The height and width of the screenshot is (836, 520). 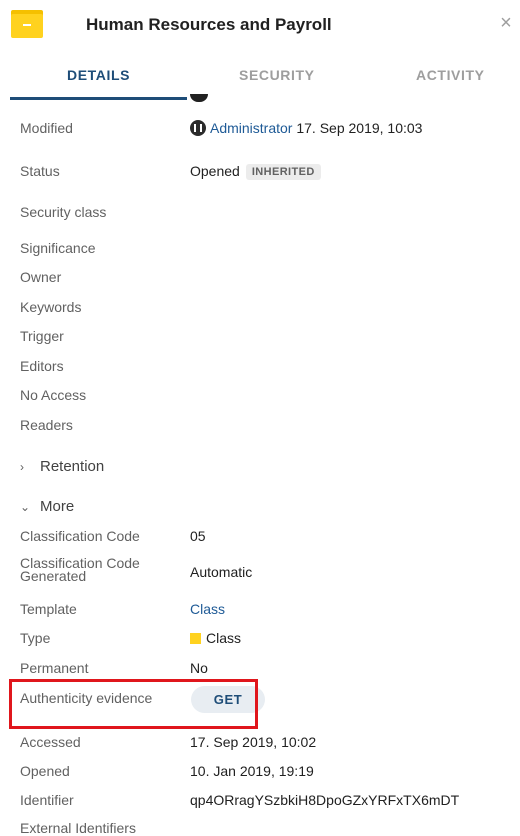 What do you see at coordinates (50, 742) in the screenshot?
I see `accessed-label: Accessed` at bounding box center [50, 742].